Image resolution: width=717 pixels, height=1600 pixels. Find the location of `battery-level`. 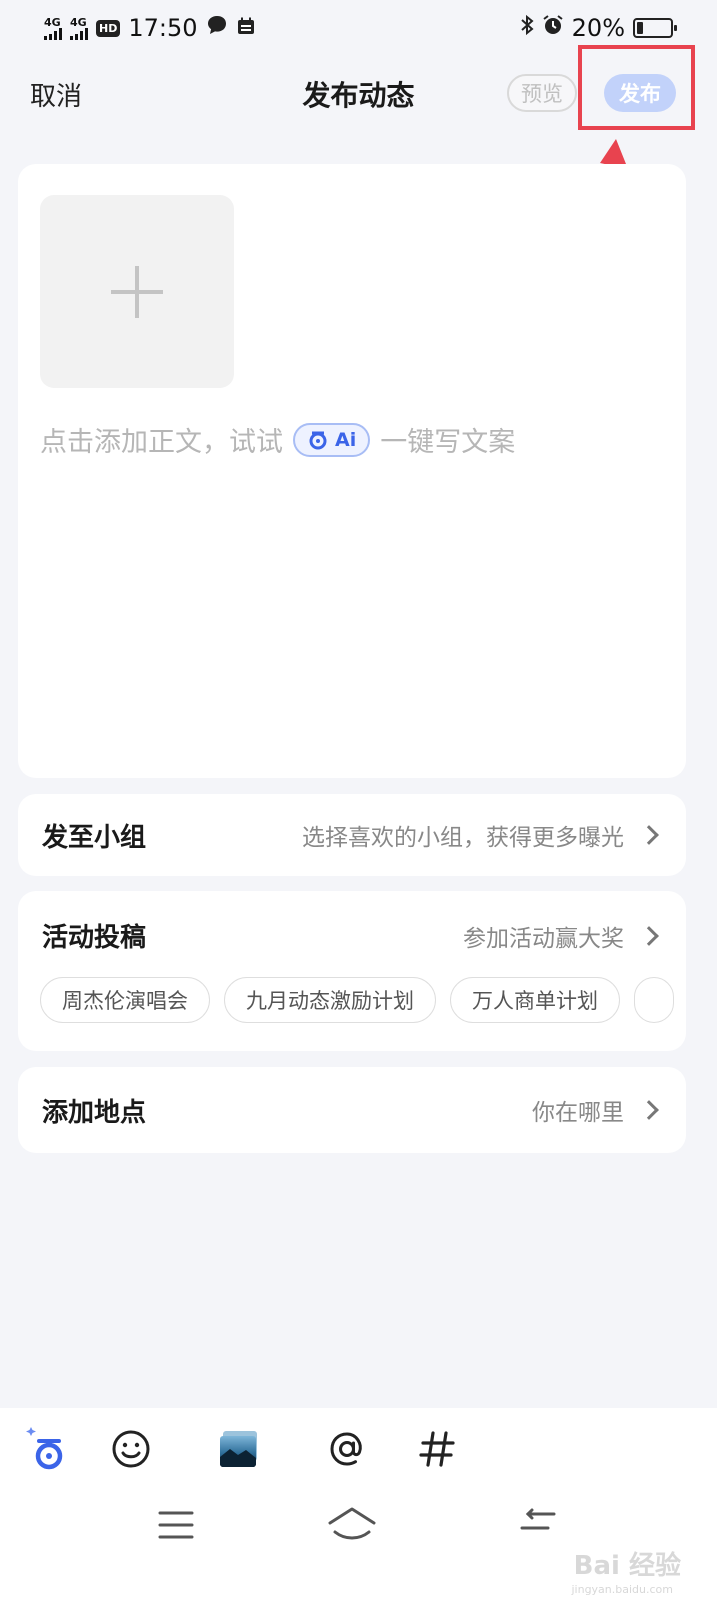

battery-level is located at coordinates (640, 28).